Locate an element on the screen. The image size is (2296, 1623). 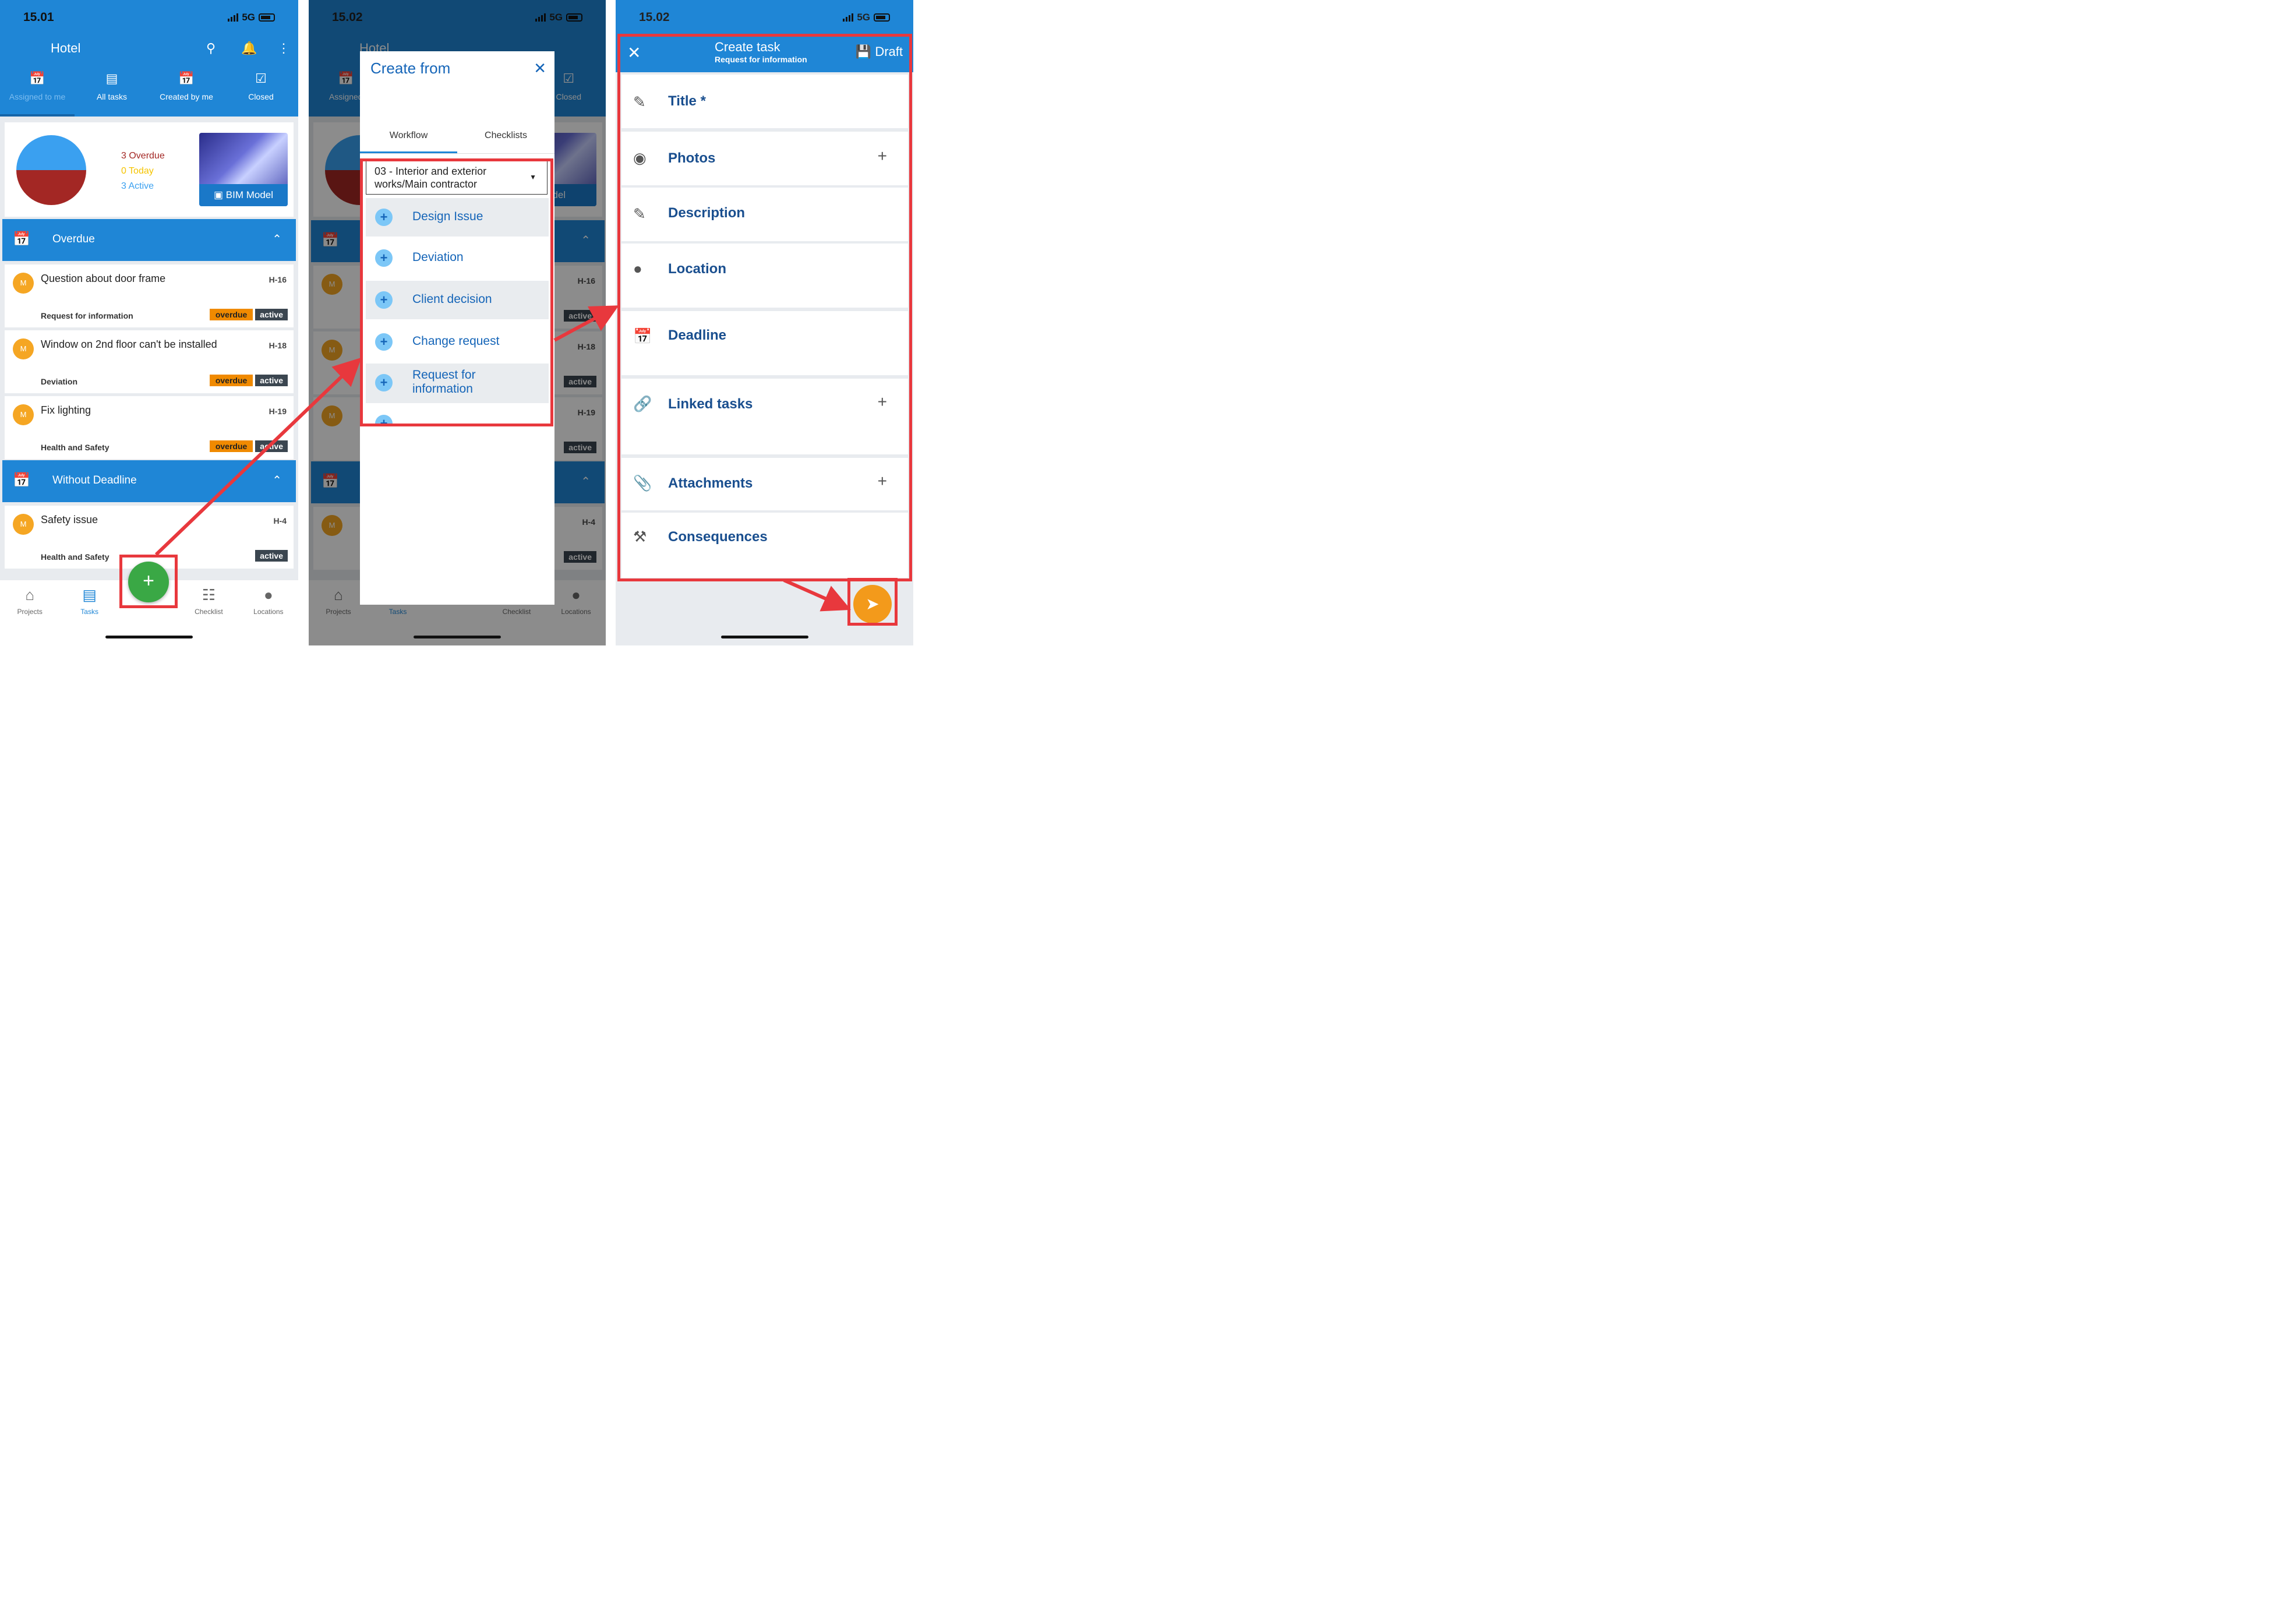
active-count: 3 Active is located at coordinates (137, 186).